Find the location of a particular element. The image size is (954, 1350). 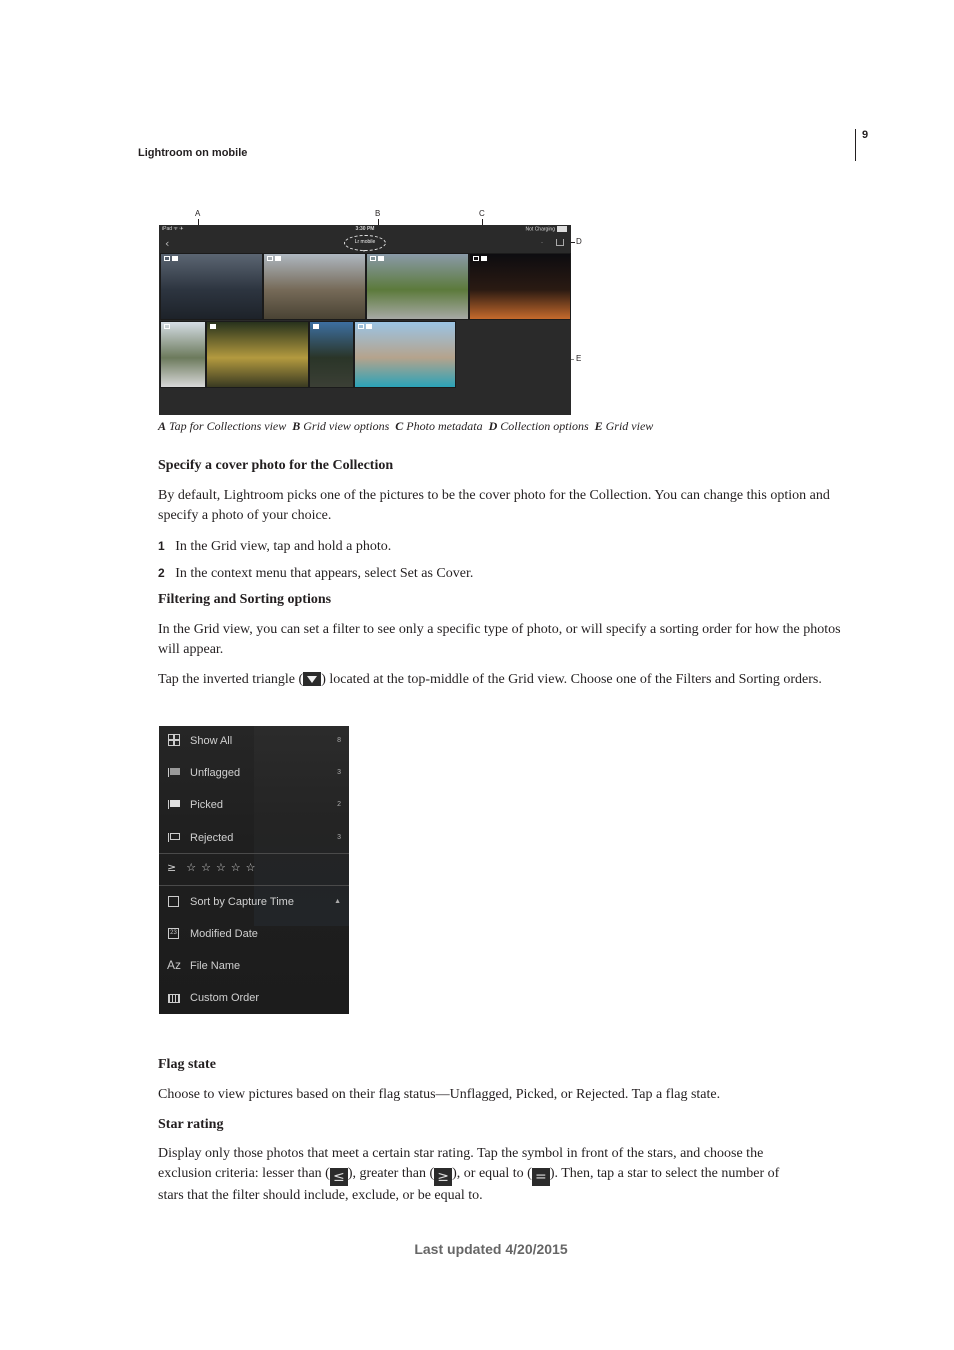

heading-filtering-sorting: Filtering and Sorting options is located at coordinates (245, 599).